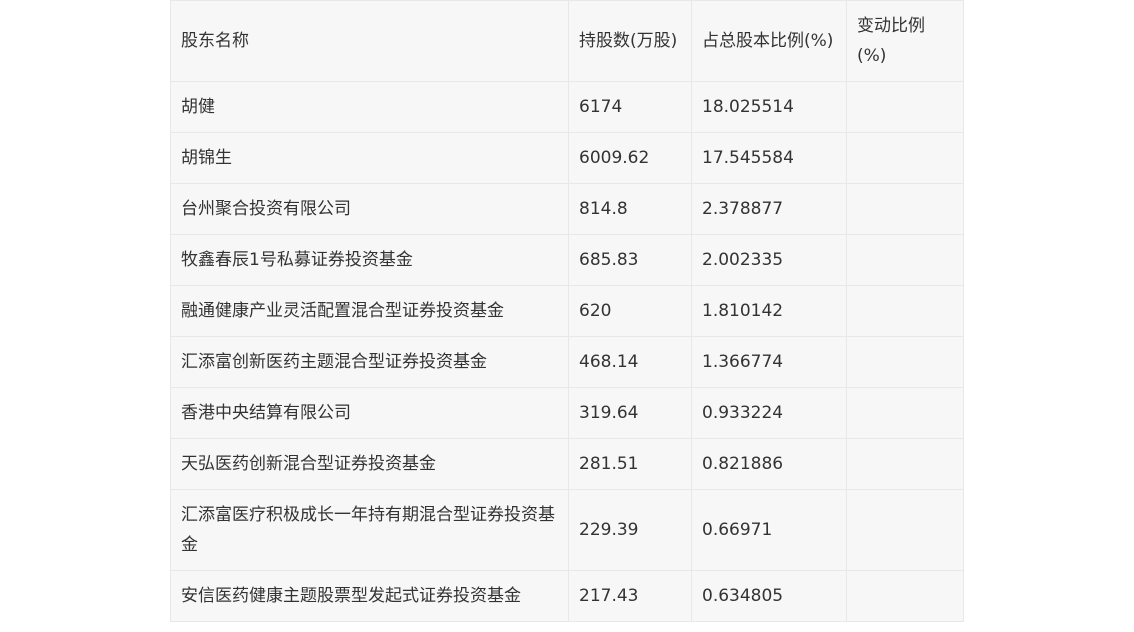 This screenshot has height=632, width=1134. What do you see at coordinates (630, 596) in the screenshot?
I see `cell-shares-held: 217.43` at bounding box center [630, 596].